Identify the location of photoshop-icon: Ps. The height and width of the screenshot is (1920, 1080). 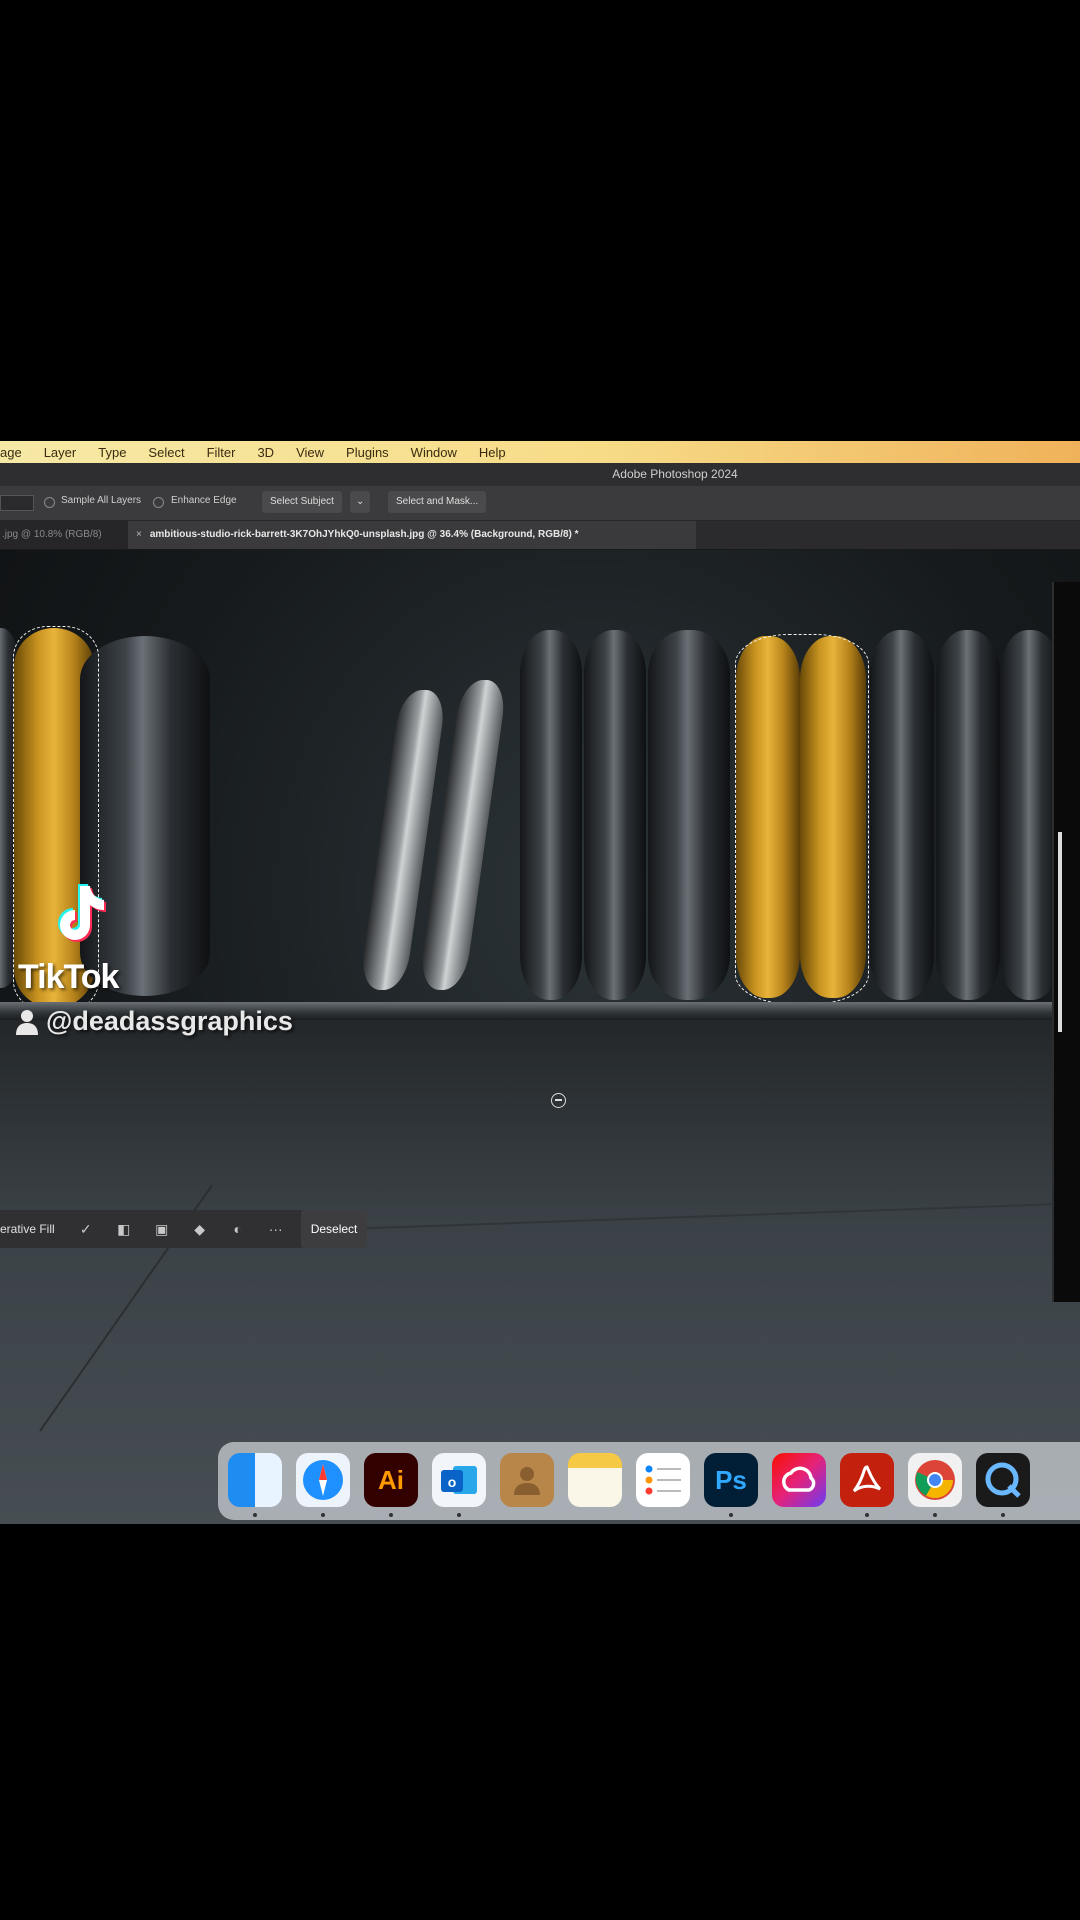
(731, 1480).